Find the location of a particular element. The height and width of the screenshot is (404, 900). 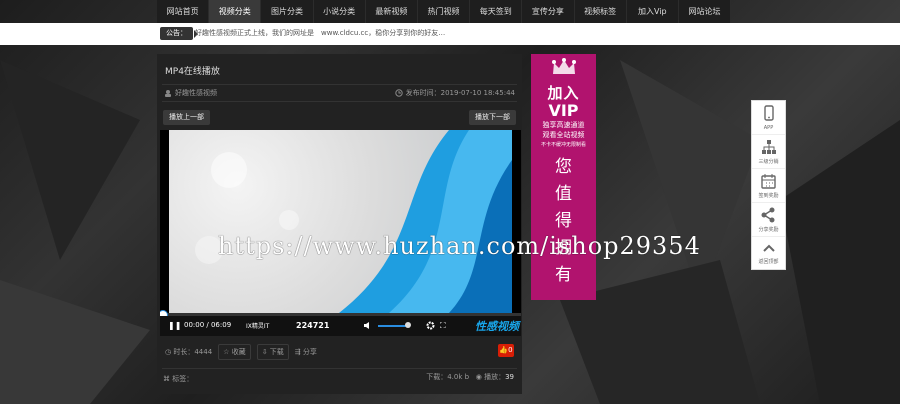

video-meta: 好趣性感视频 发布时间：2019-07-10 18:45:44 is located at coordinates (339, 93).